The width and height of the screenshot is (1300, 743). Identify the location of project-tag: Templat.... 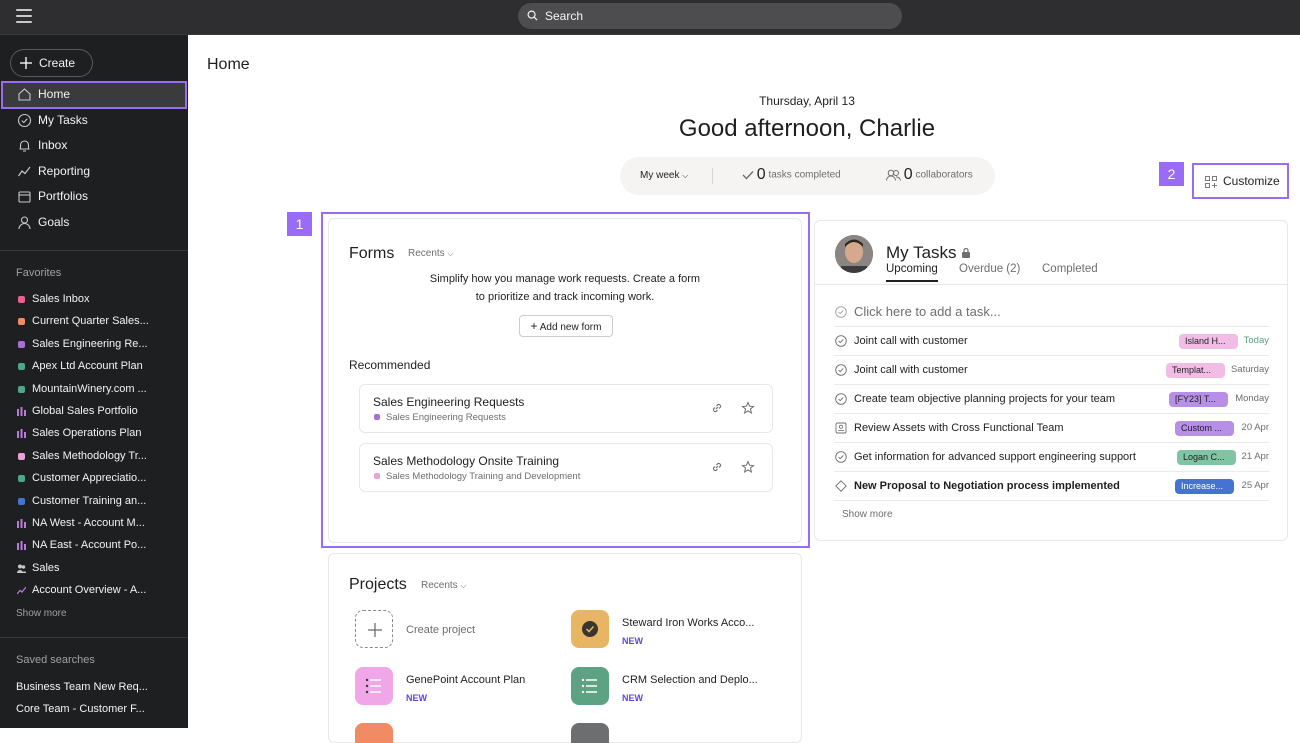
(1195, 370).